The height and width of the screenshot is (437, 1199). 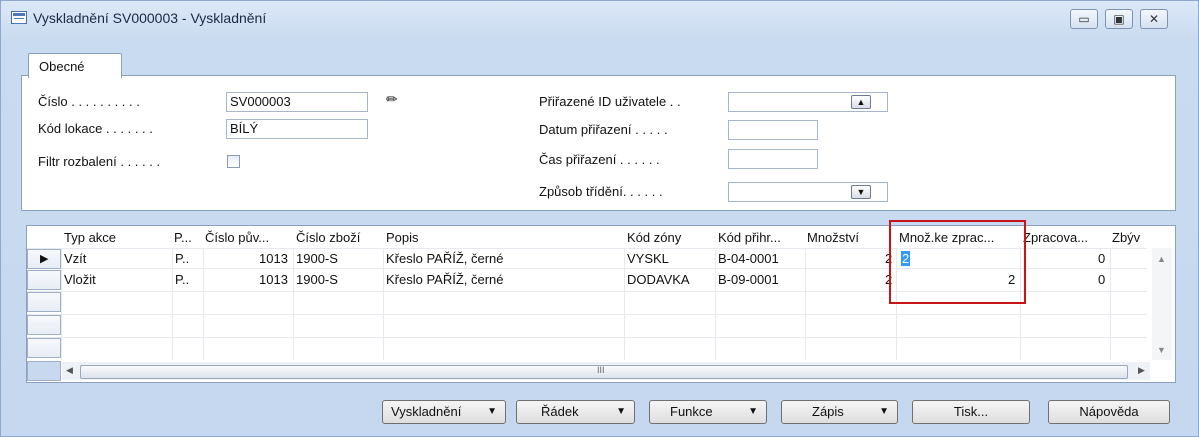 I want to click on grid-corner, so click(x=44, y=371).